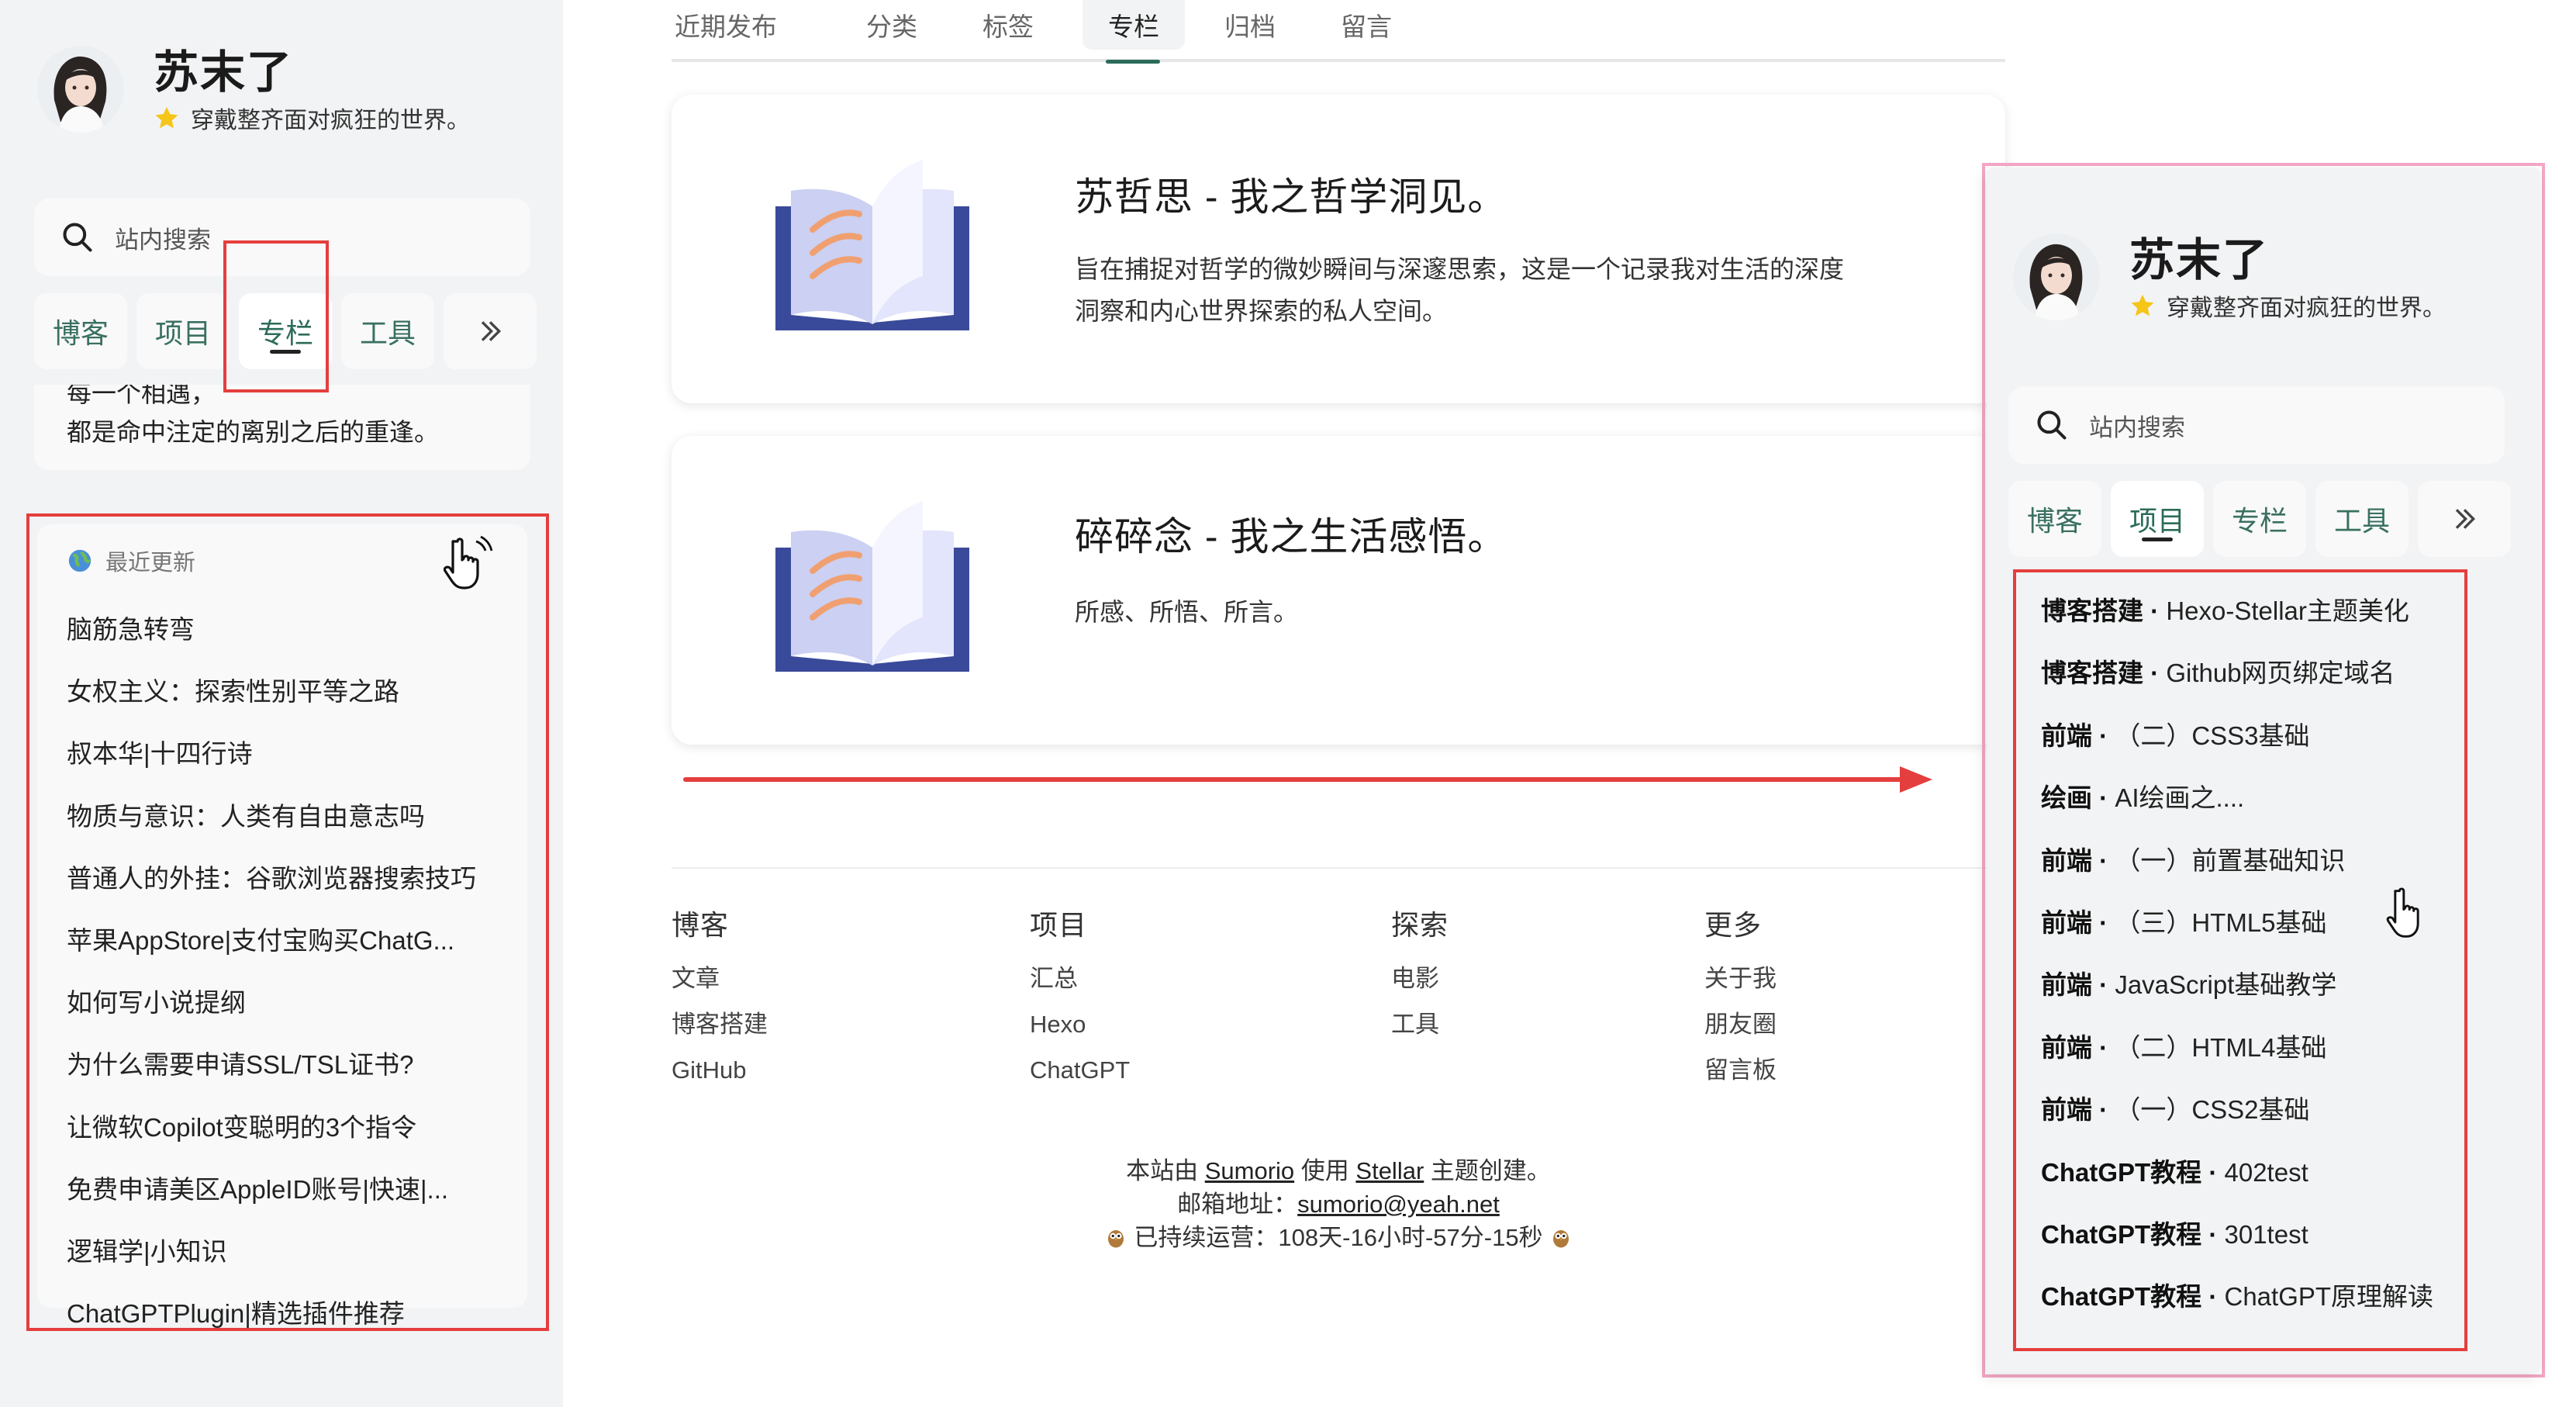  What do you see at coordinates (1008, 25) in the screenshot?
I see `top-tab-tags: 标签` at bounding box center [1008, 25].